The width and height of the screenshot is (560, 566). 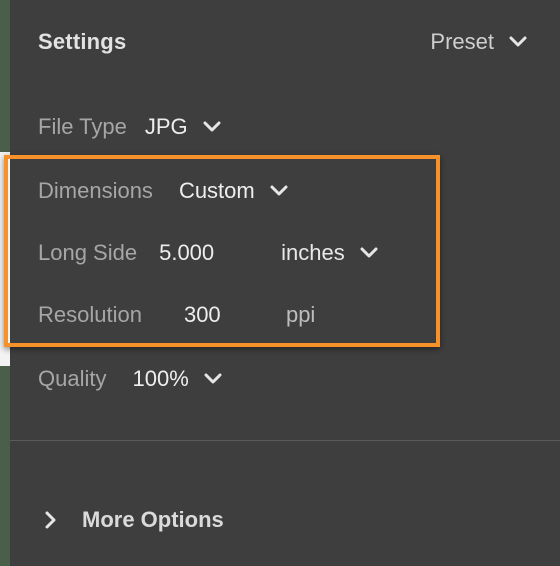 What do you see at coordinates (130, 379) in the screenshot?
I see `quality-row: Quality 100%` at bounding box center [130, 379].